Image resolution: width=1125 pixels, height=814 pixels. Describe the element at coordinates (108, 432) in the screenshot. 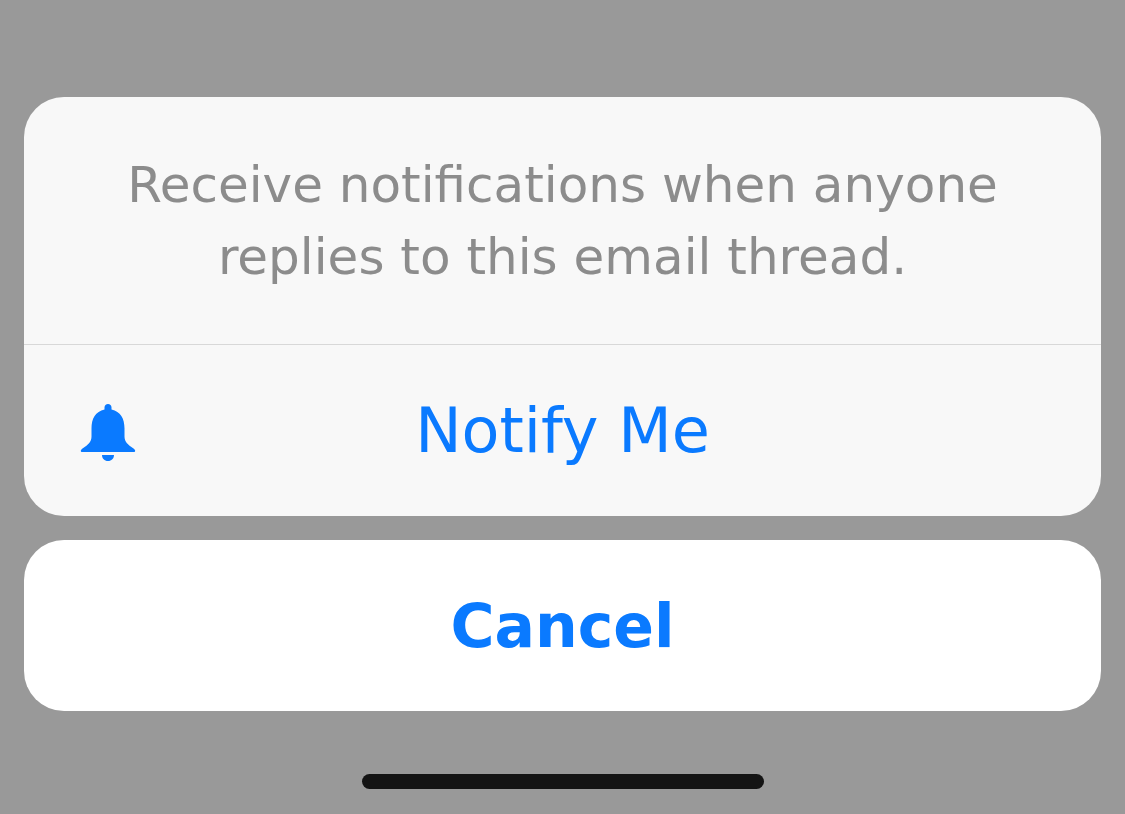

I see `bell-icon` at that location.